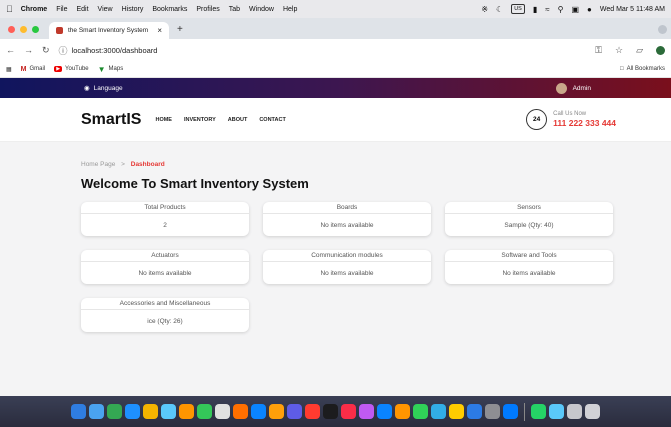  What do you see at coordinates (71, 69) in the screenshot?
I see `bookmark-youtube: ▶ YouTube` at bounding box center [71, 69].